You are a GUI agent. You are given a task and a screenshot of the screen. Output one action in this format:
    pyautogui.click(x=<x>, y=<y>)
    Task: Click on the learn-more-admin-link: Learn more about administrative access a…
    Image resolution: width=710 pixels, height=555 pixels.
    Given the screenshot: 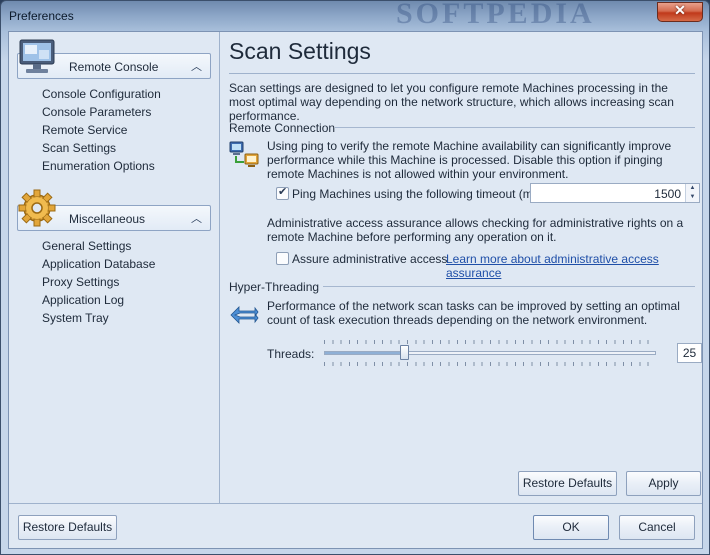 What is the action you would take?
    pyautogui.click(x=574, y=266)
    